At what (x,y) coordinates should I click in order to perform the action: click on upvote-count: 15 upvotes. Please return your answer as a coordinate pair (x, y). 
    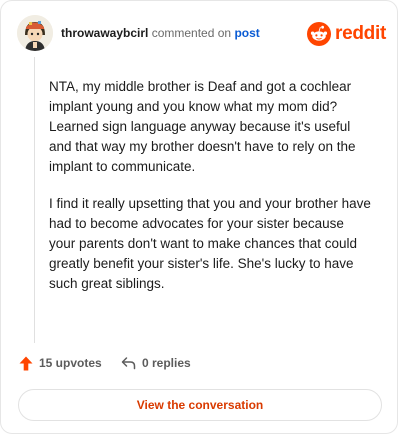
    Looking at the image, I should click on (70, 363).